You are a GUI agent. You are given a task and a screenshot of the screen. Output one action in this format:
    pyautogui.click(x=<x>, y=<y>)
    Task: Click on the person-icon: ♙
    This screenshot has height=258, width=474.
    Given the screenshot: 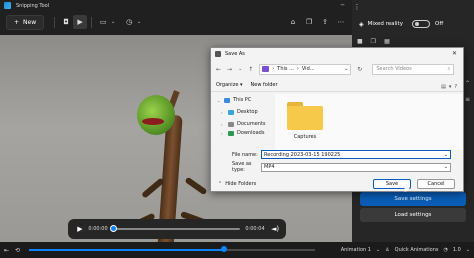 What is the action you would take?
    pyautogui.click(x=387, y=250)
    